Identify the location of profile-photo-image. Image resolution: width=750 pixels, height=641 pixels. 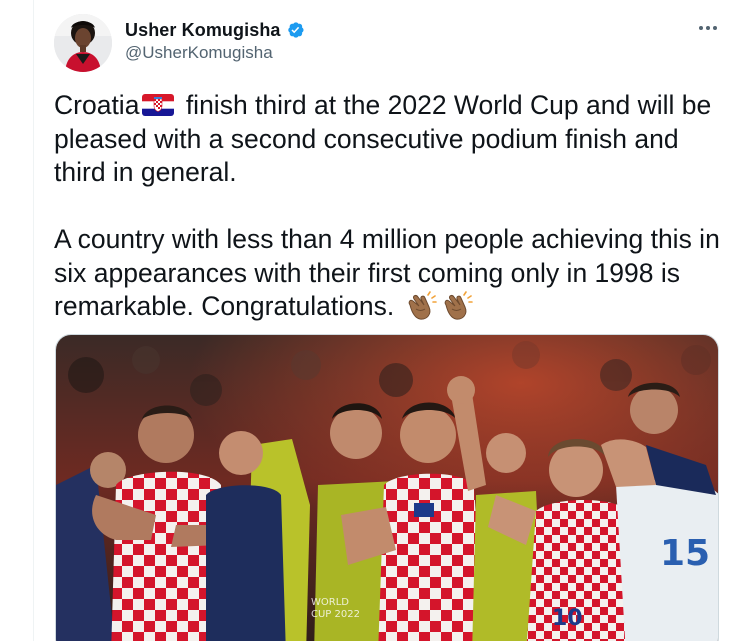
(83, 43).